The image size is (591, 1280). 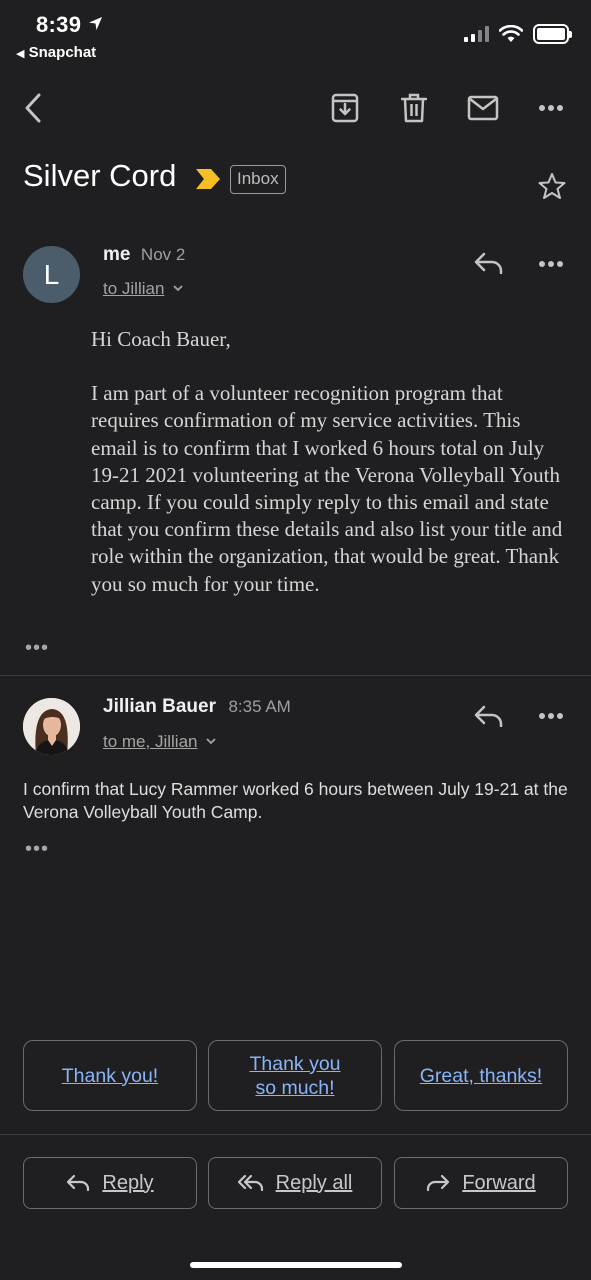 I want to click on smart-reply-text: Thank you, so click(x=295, y=1063).